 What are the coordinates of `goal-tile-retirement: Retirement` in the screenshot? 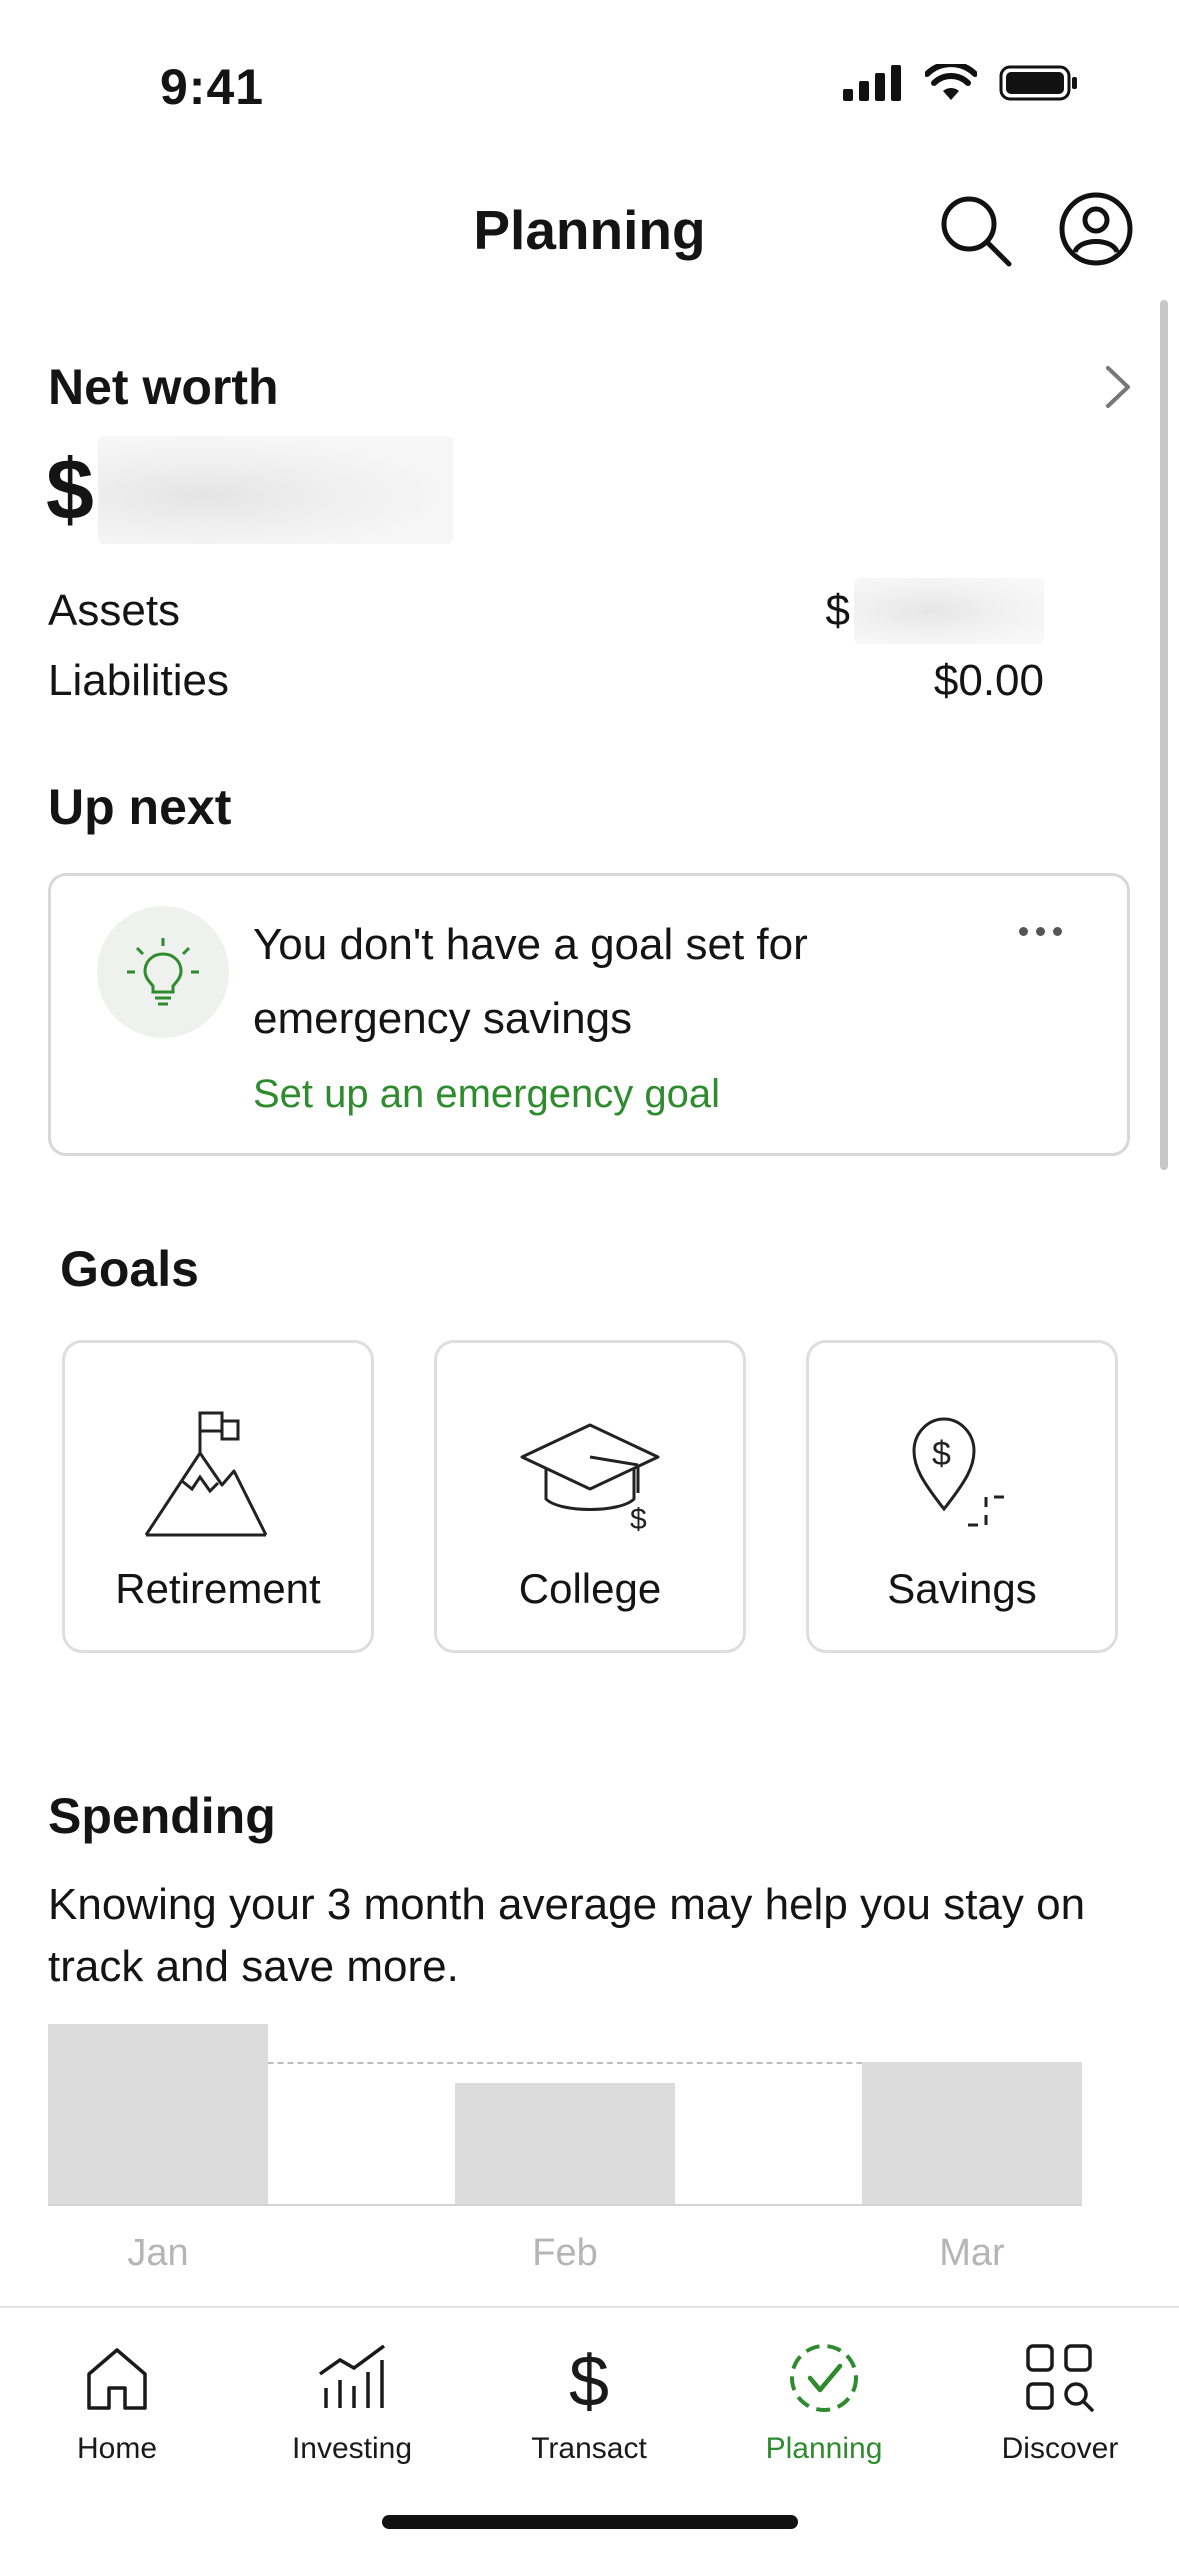 It's located at (218, 1496).